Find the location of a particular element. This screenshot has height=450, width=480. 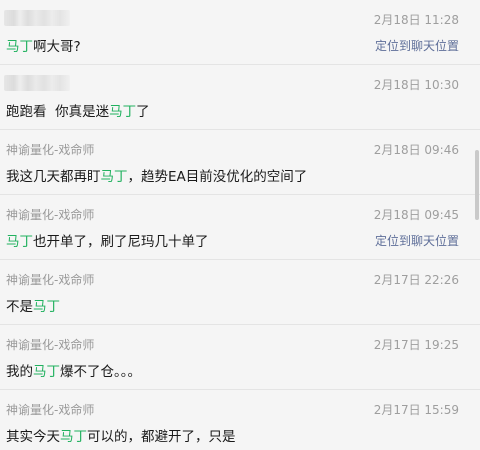

message-text-post: 啊大哥? is located at coordinates (57, 47).